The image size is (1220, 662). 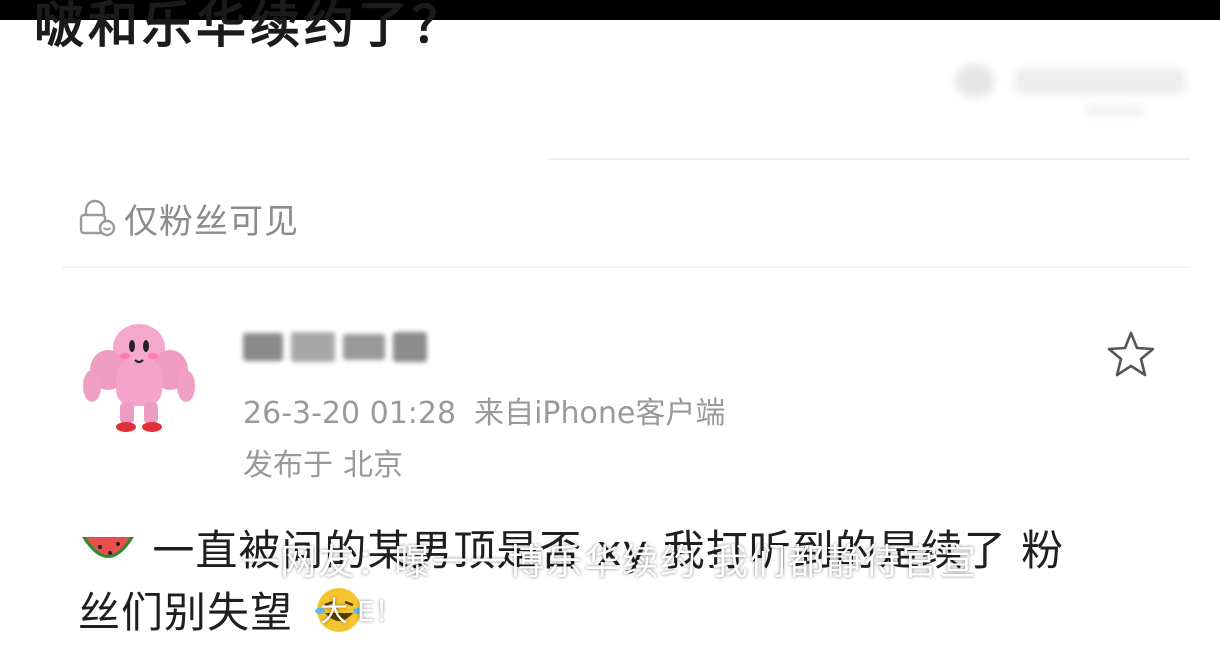 What do you see at coordinates (1131, 355) in the screenshot?
I see `star-outline-icon` at bounding box center [1131, 355].